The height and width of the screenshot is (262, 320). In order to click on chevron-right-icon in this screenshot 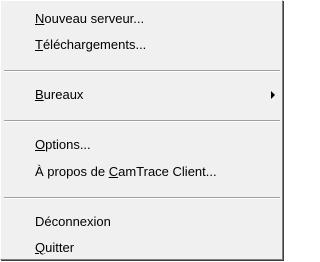, I will do `click(273, 95)`.